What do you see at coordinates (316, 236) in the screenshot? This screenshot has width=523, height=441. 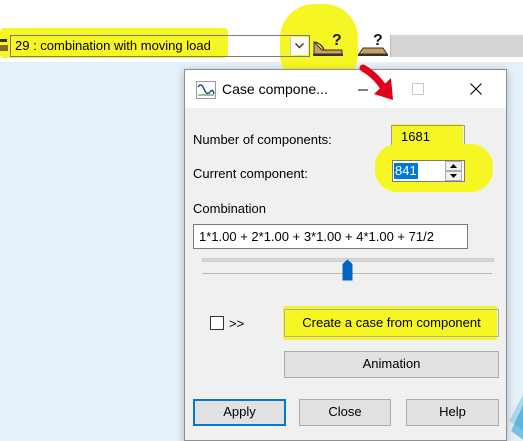 I see `combination-value: 1*1.00 + 2*1.00 + 3*1.00 + 4*1.00 + 71/2` at bounding box center [316, 236].